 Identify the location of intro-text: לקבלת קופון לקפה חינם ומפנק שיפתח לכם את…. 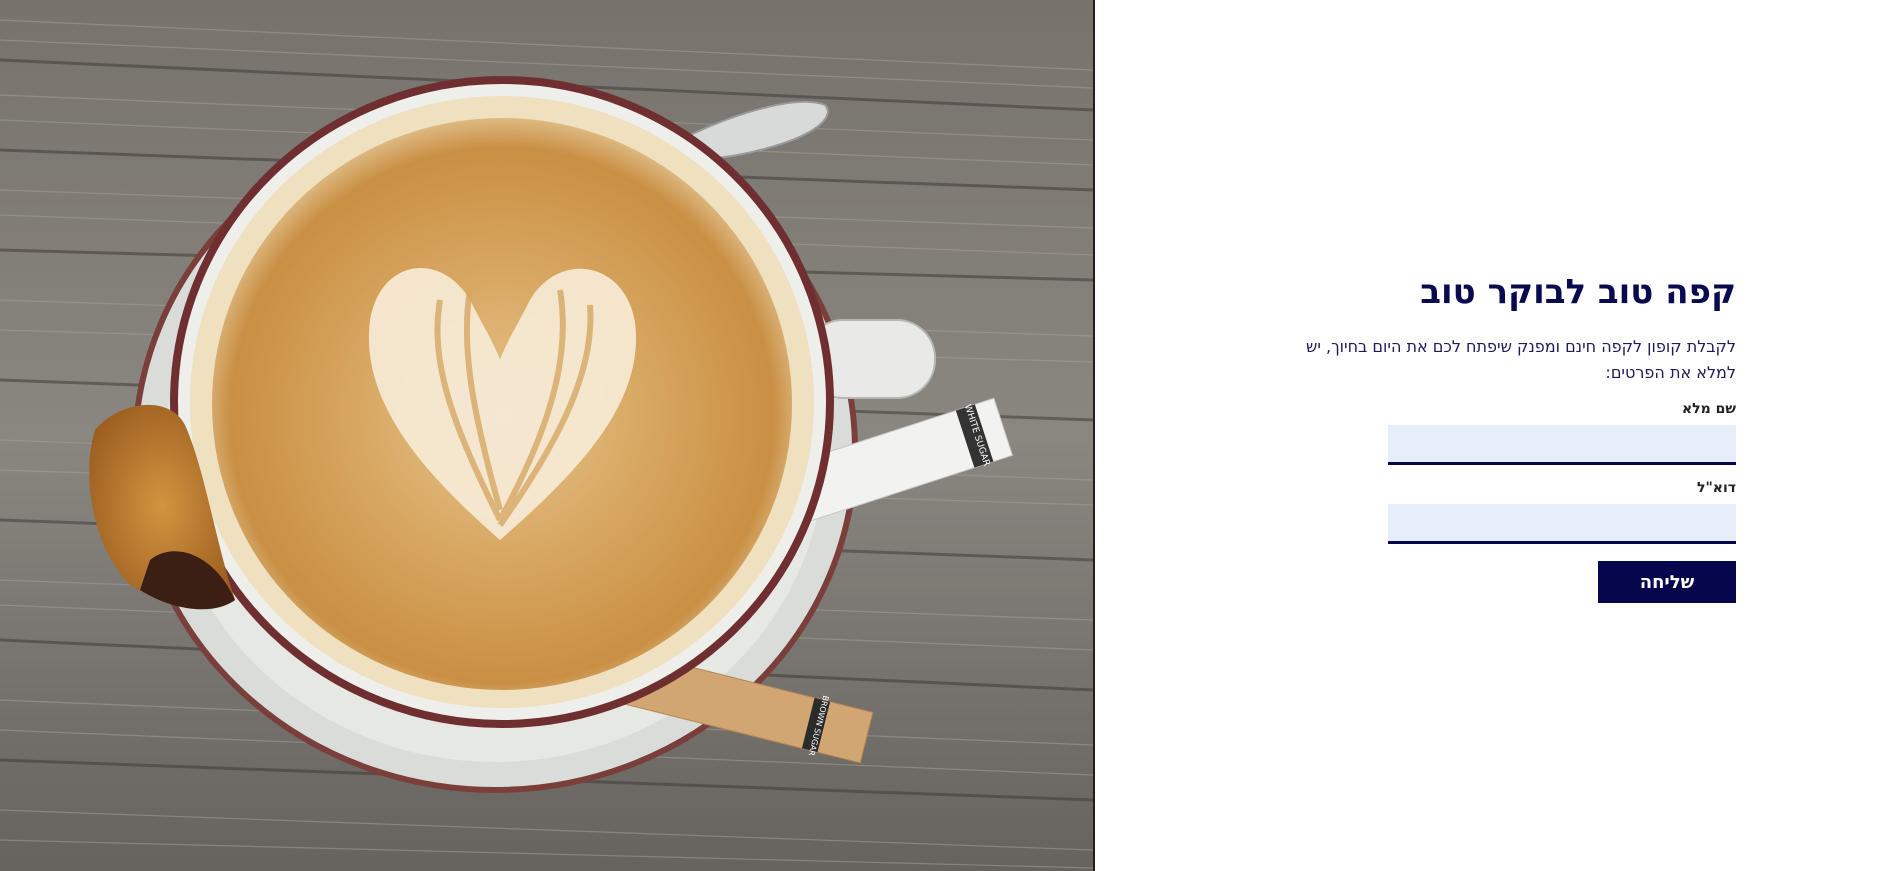
(1520, 359).